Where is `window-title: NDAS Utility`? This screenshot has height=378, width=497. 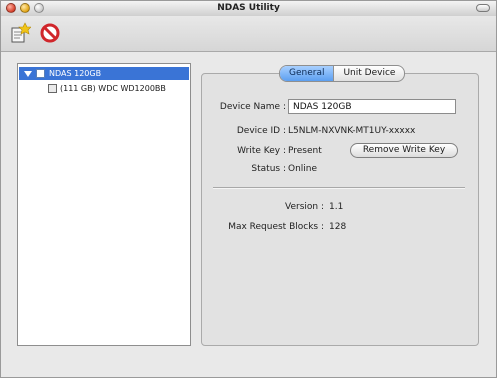
window-title: NDAS Utility is located at coordinates (248, 8).